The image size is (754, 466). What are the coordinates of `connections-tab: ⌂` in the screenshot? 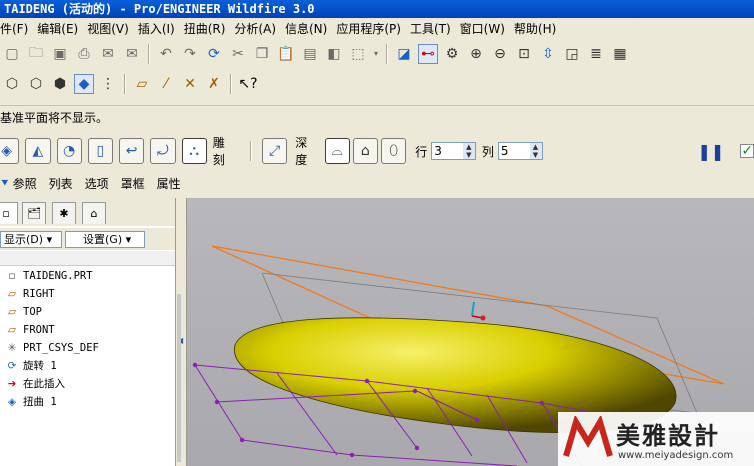 It's located at (94, 213).